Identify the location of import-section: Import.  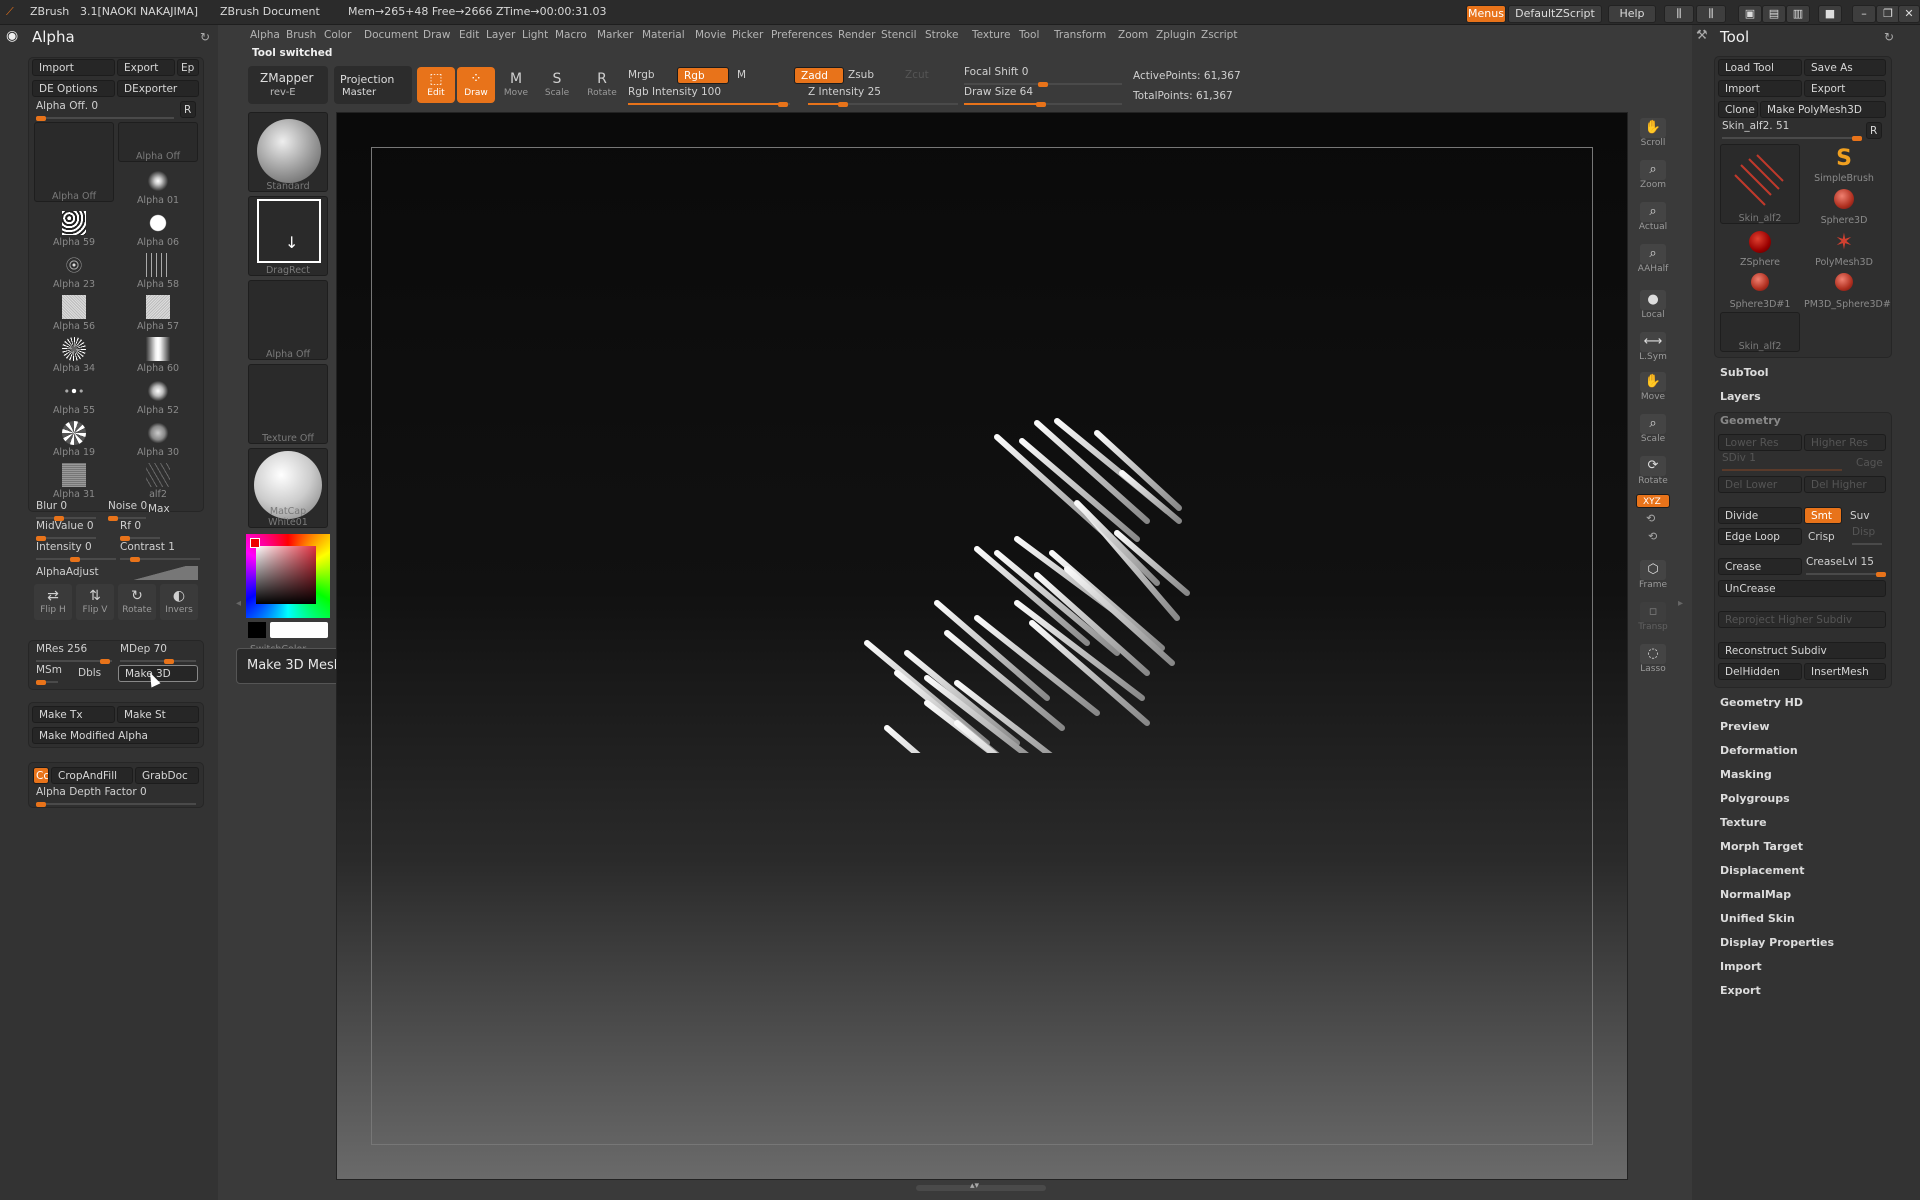
(1741, 966).